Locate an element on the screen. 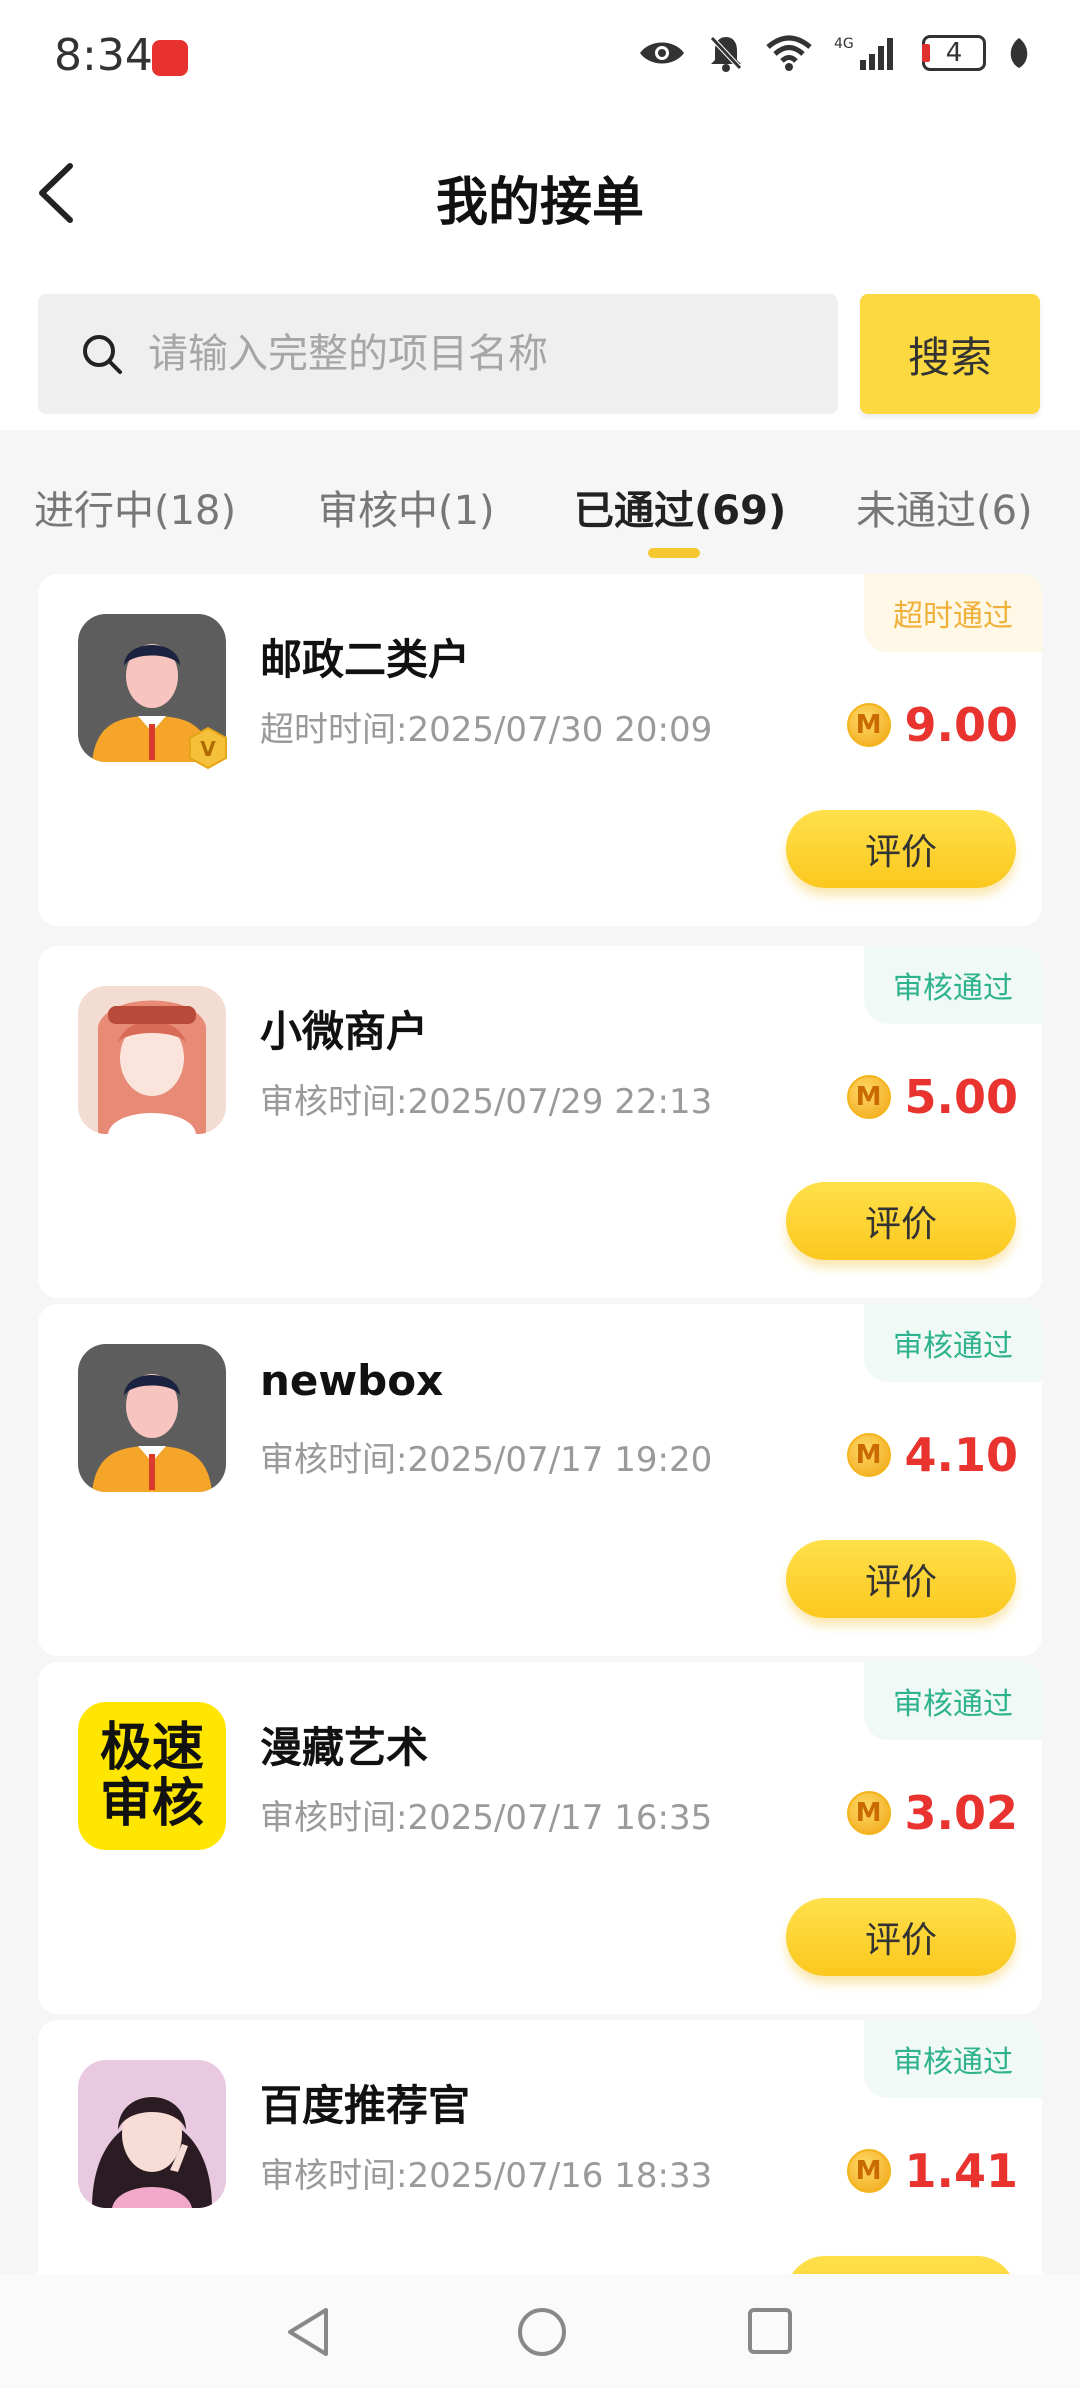  status-badge: 超时通过 is located at coordinates (953, 613).